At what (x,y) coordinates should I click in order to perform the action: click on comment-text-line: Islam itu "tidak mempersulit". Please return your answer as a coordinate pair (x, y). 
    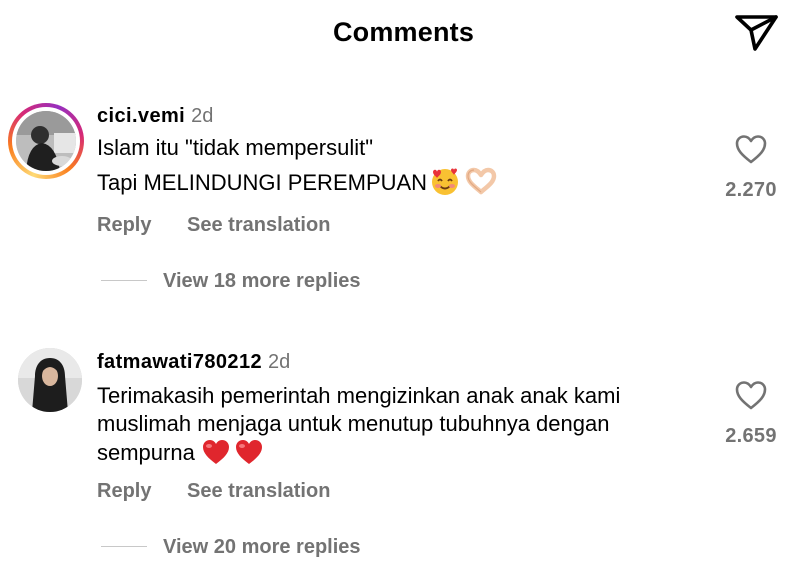
    Looking at the image, I should click on (235, 147).